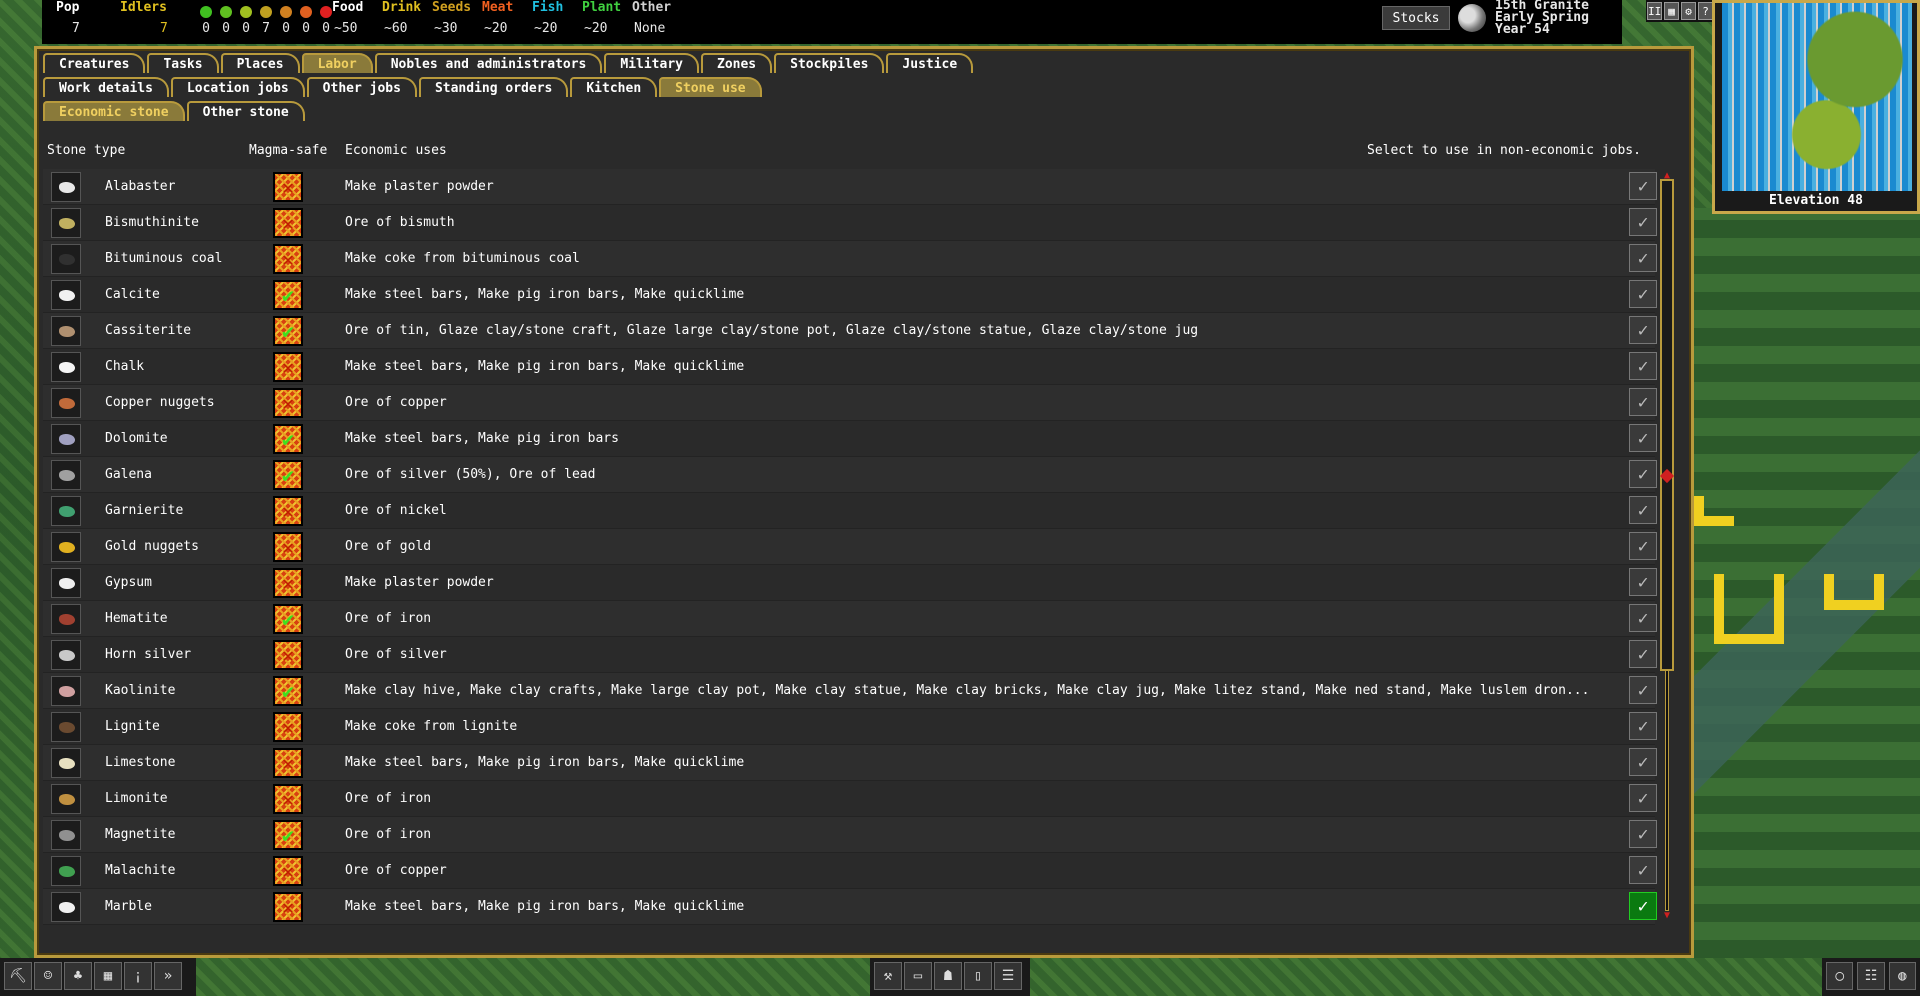  Describe the element at coordinates (286, 12) in the screenshot. I see `mood-face-icon` at that location.